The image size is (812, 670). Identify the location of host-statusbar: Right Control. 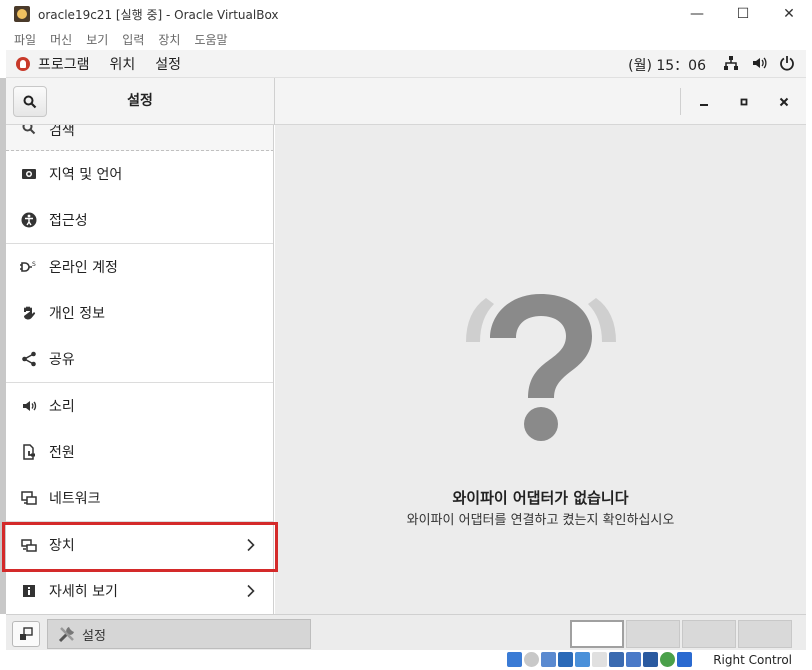
(406, 660).